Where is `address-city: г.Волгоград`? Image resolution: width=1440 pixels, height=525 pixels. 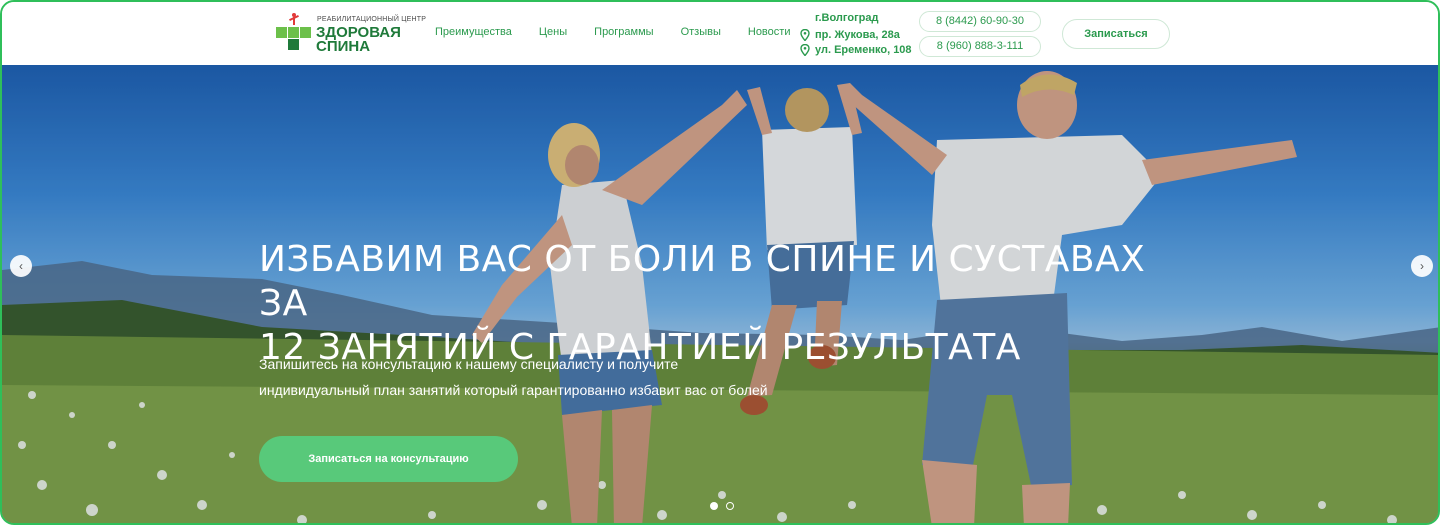 address-city: г.Волгоград is located at coordinates (847, 18).